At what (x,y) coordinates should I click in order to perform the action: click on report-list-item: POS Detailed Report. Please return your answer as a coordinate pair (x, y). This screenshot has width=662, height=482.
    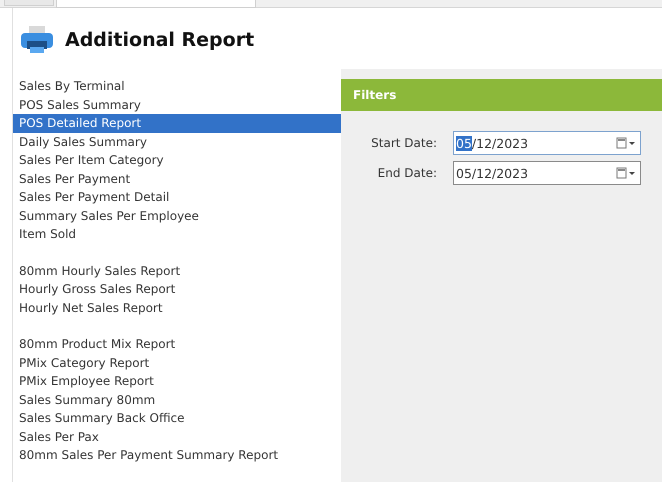
    Looking at the image, I should click on (177, 123).